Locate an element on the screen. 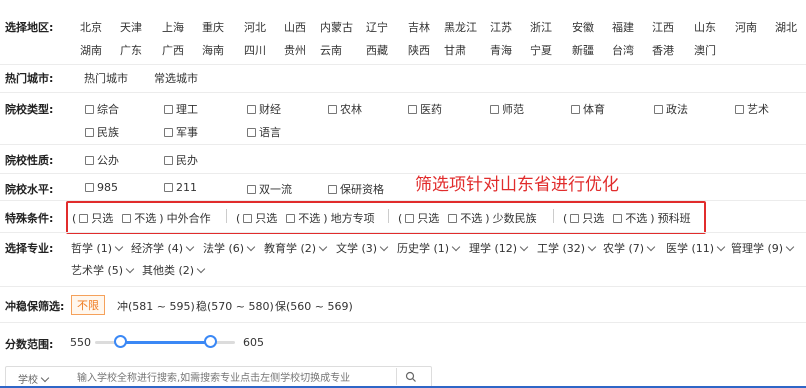 This screenshot has width=806, height=388. region-item: 甘肃 is located at coordinates (455, 50).